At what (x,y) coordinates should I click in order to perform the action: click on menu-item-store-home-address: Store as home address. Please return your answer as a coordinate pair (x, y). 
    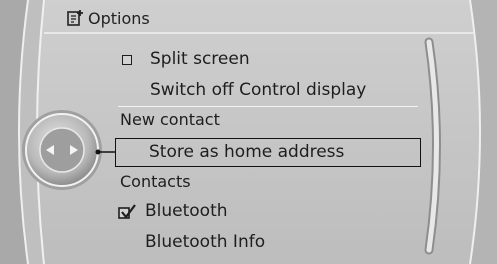
    Looking at the image, I should click on (268, 152).